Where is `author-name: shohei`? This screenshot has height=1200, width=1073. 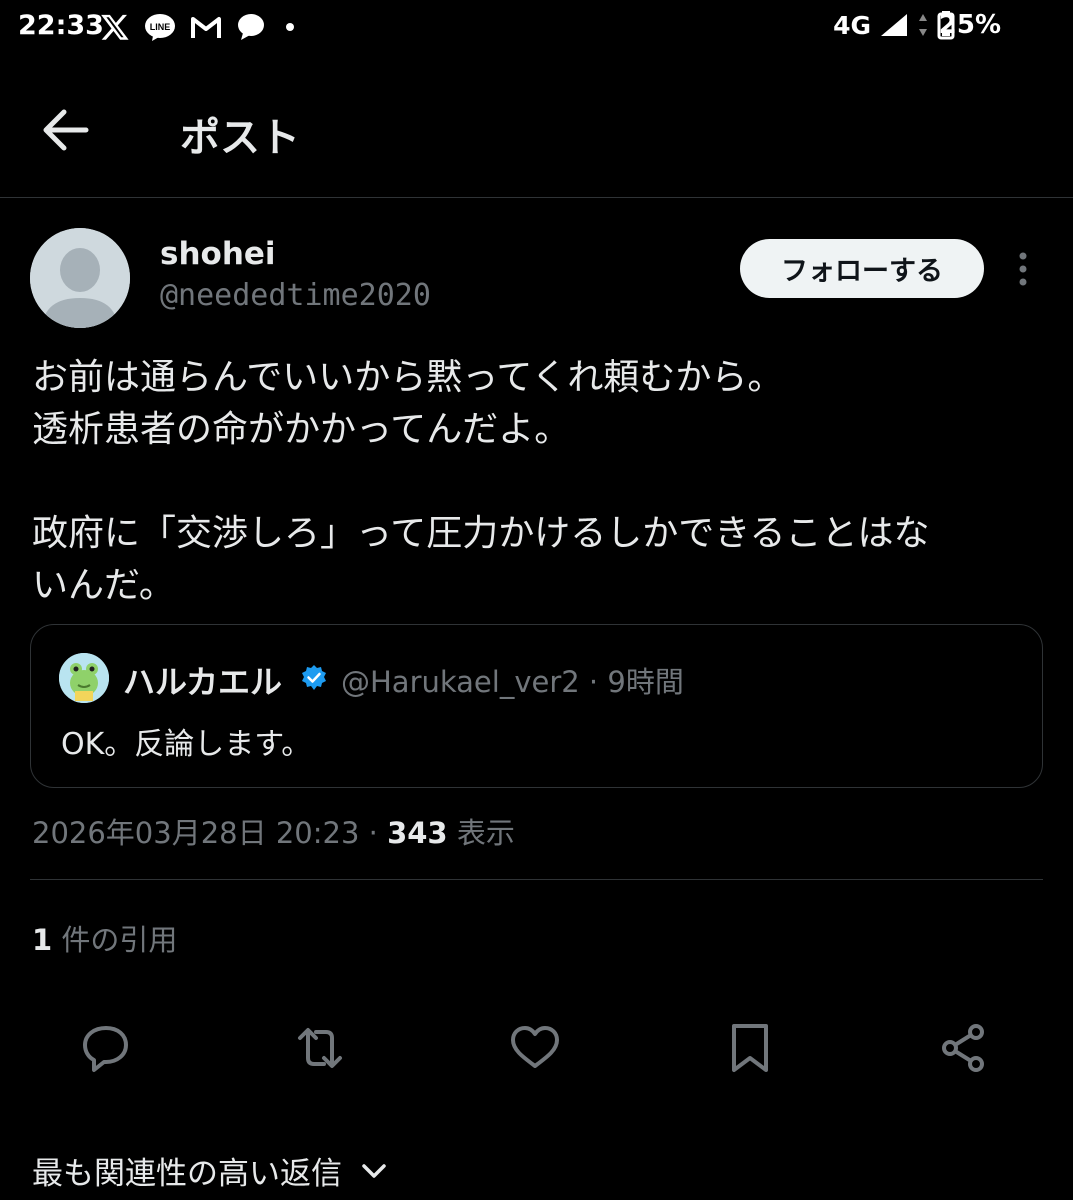
author-name: shohei is located at coordinates (218, 254).